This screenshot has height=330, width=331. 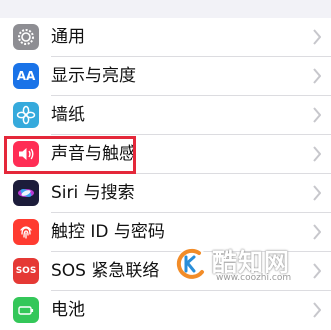 I want to click on settings-row-label: 声音与触感, so click(x=93, y=154).